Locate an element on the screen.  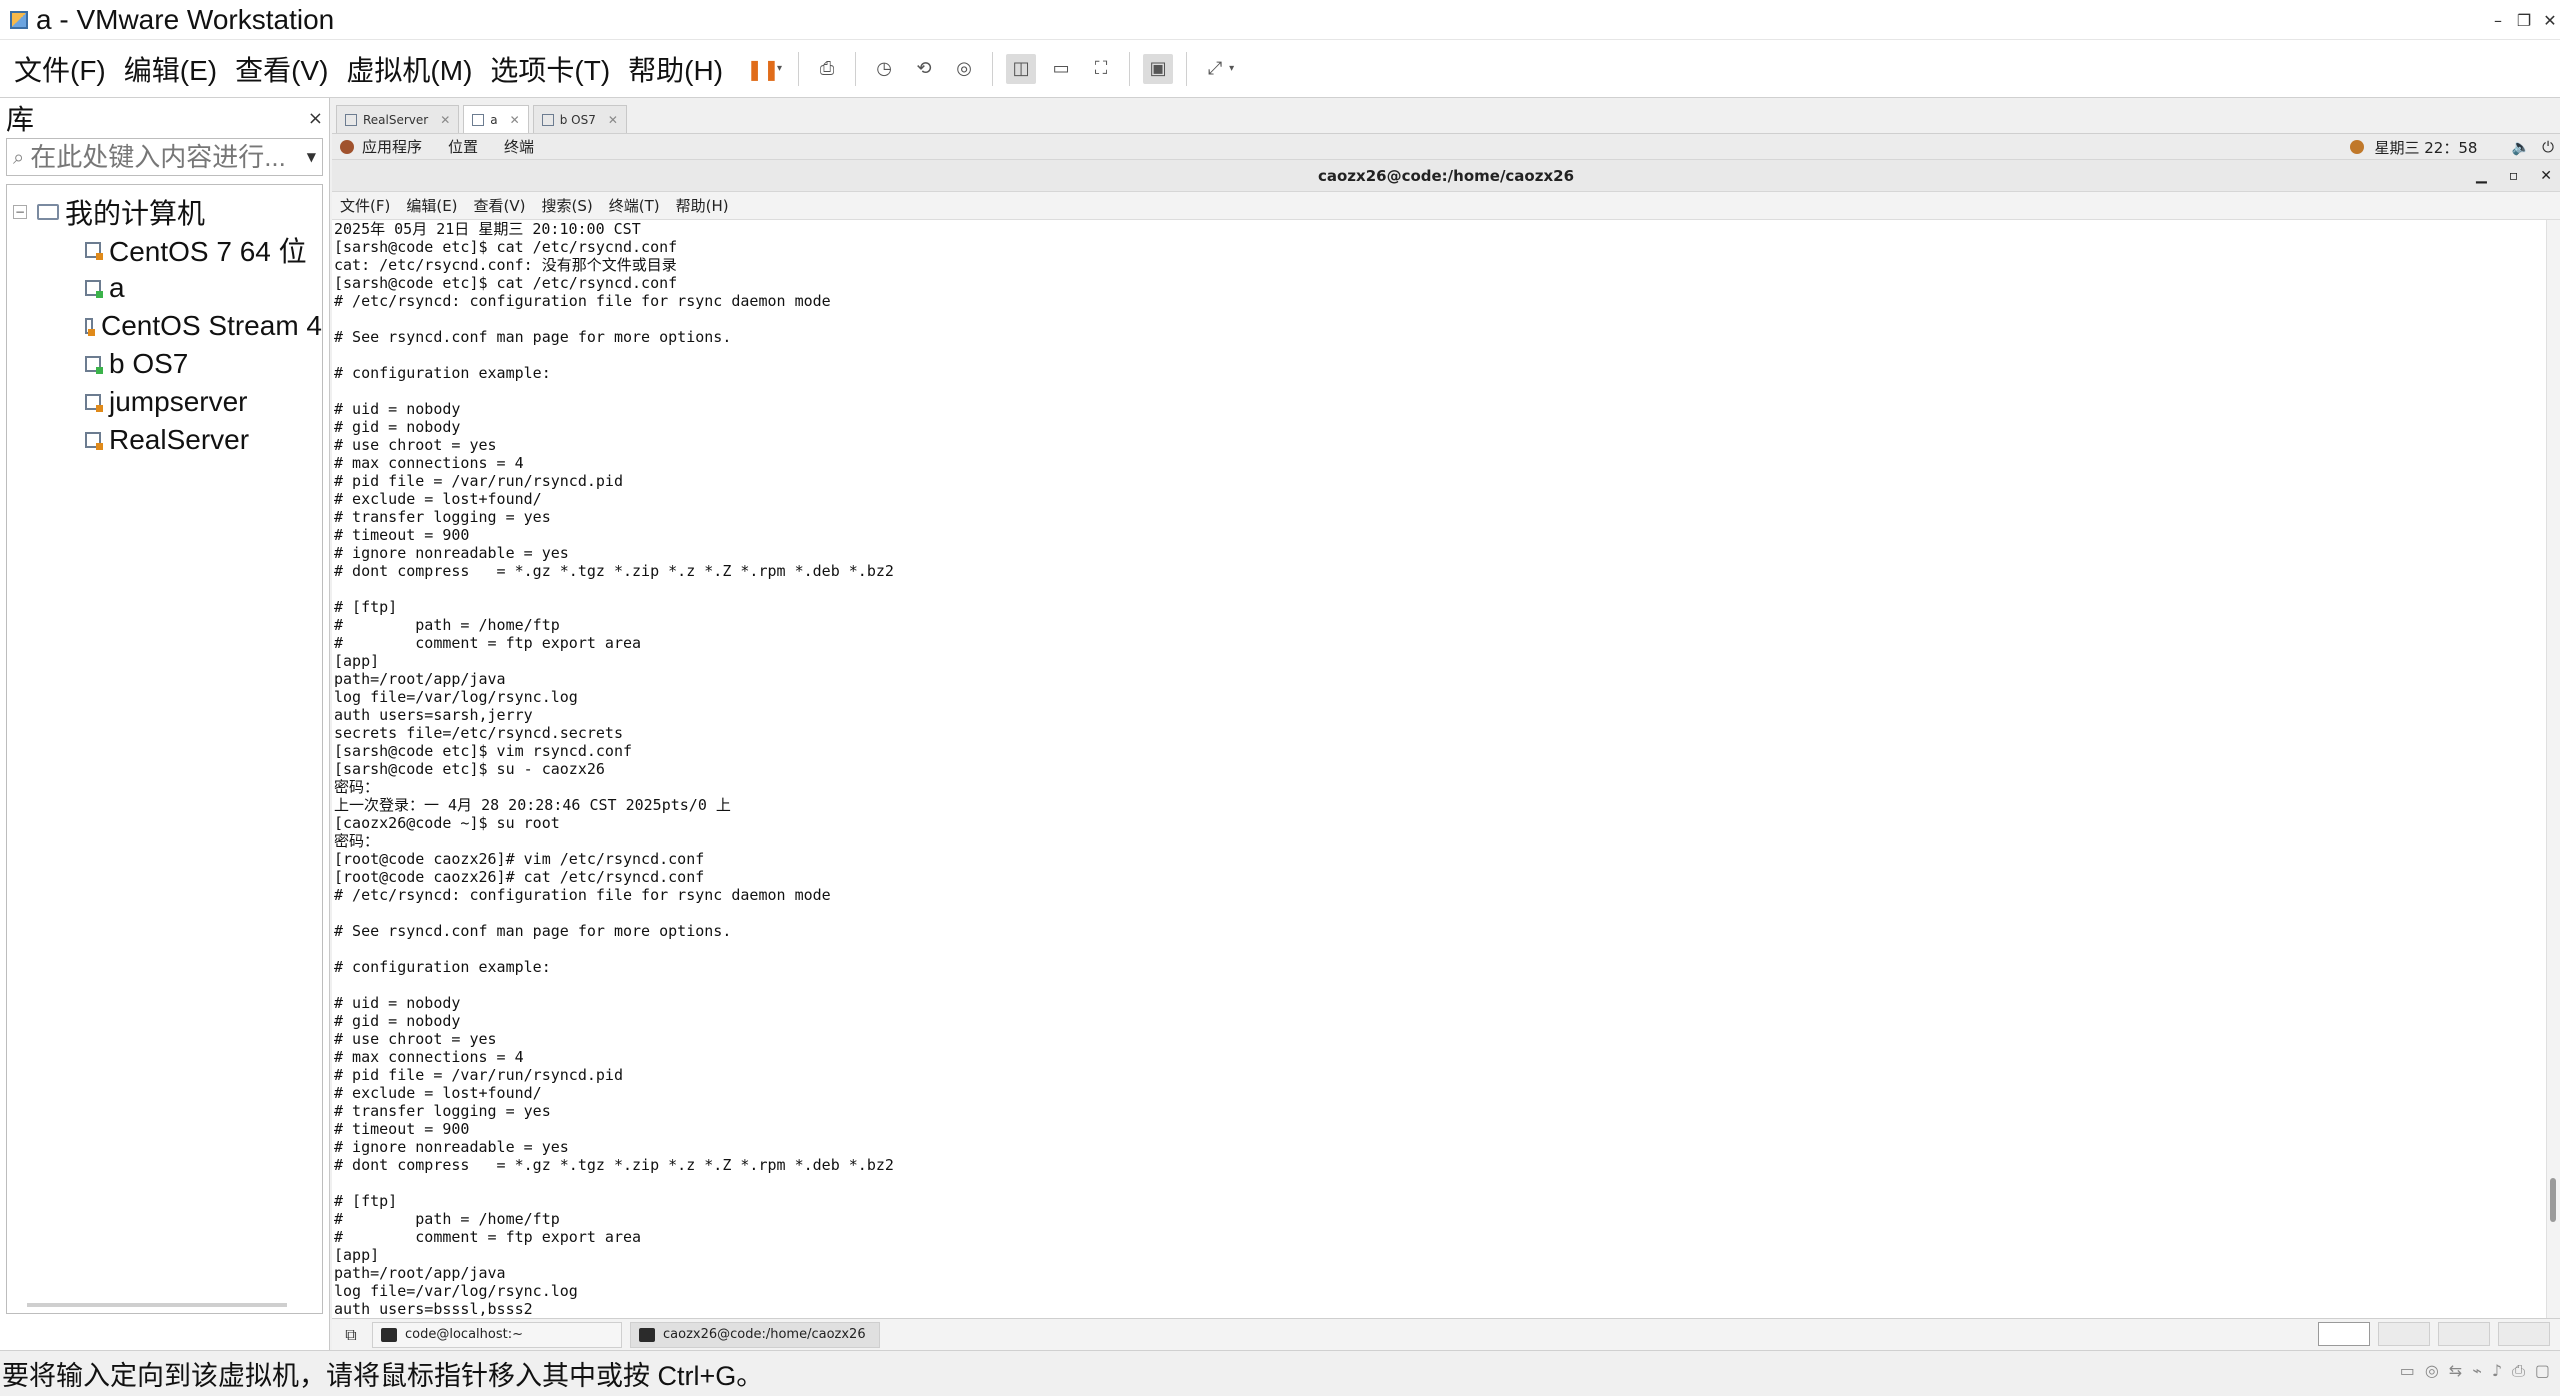
guest-menu-terminal: 终端 is located at coordinates (519, 146).